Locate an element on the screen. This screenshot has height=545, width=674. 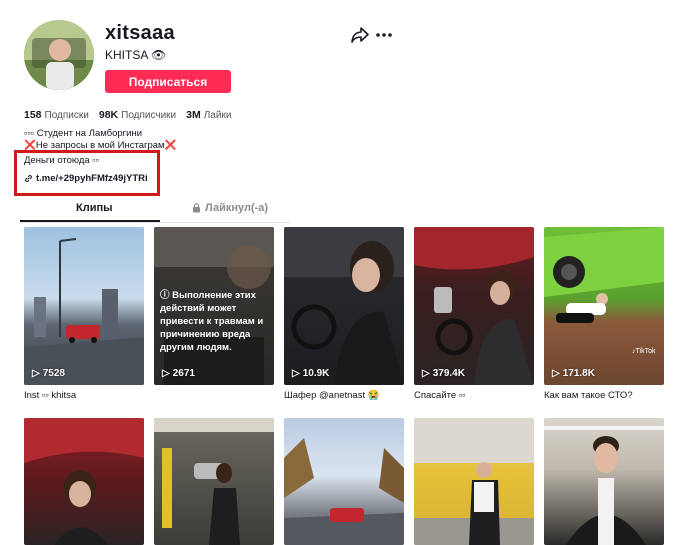
share-icon is located at coordinates (360, 35).